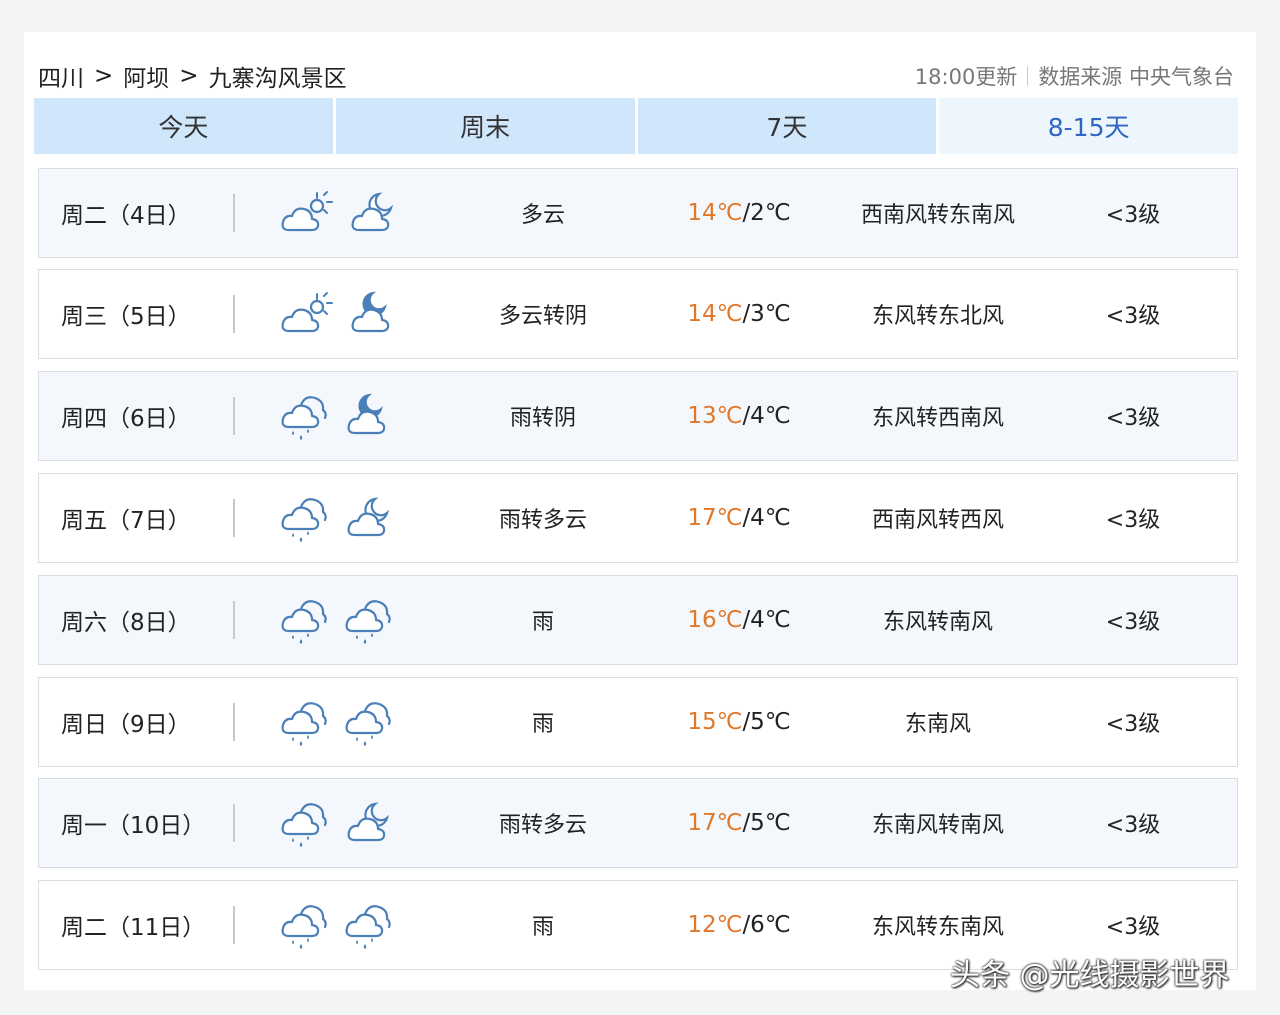  Describe the element at coordinates (126, 419) in the screenshot. I see `forecast-day: 周四（6日）` at that location.